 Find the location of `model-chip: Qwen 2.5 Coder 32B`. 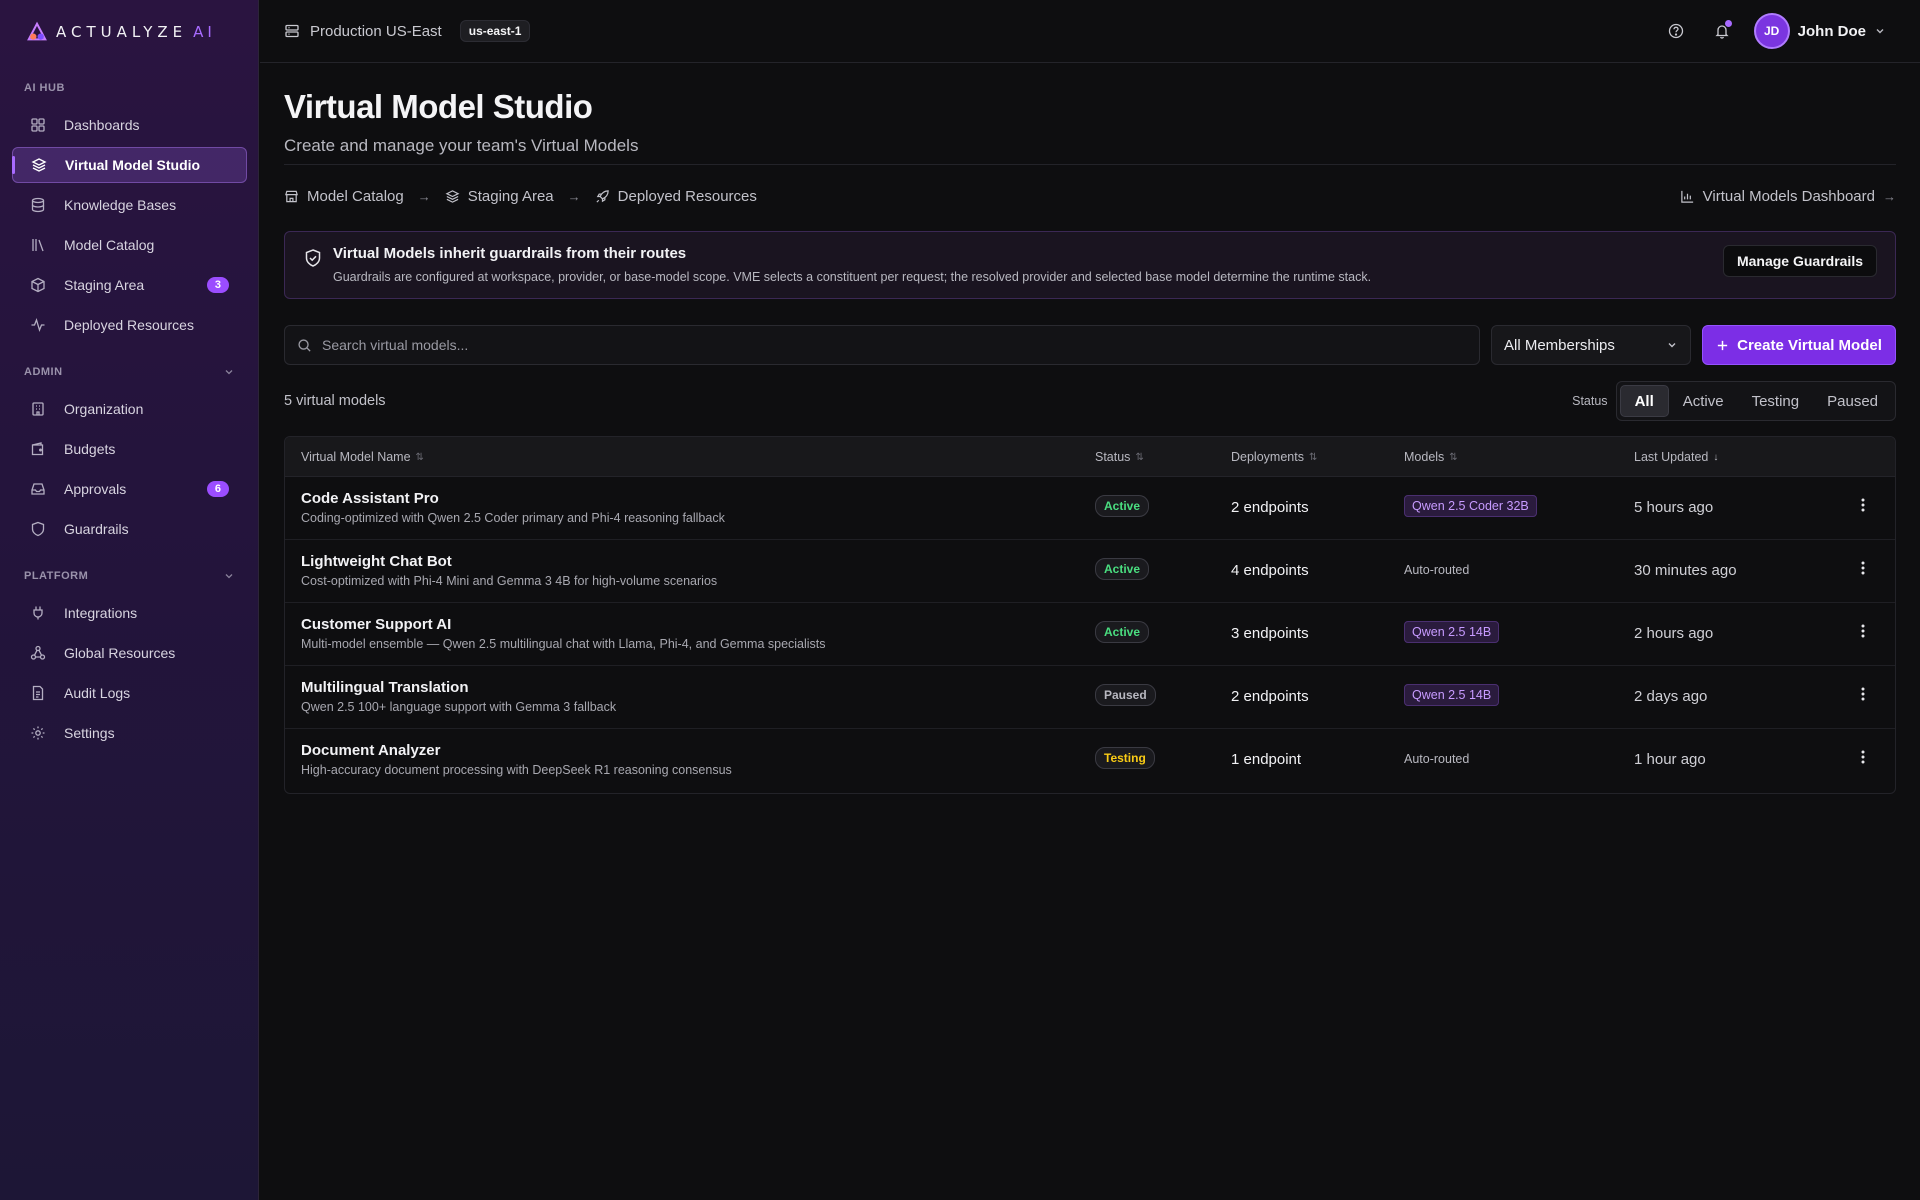

model-chip: Qwen 2.5 Coder 32B is located at coordinates (1470, 506).